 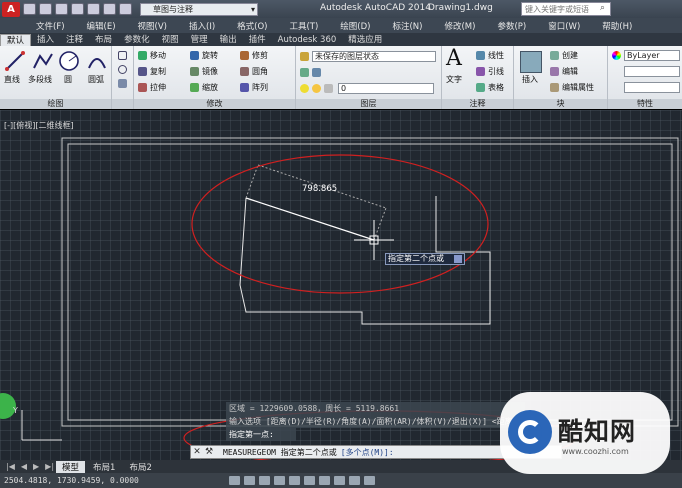 What do you see at coordinates (496, 71) in the screenshot?
I see `leader-label: 引线` at bounding box center [496, 71].